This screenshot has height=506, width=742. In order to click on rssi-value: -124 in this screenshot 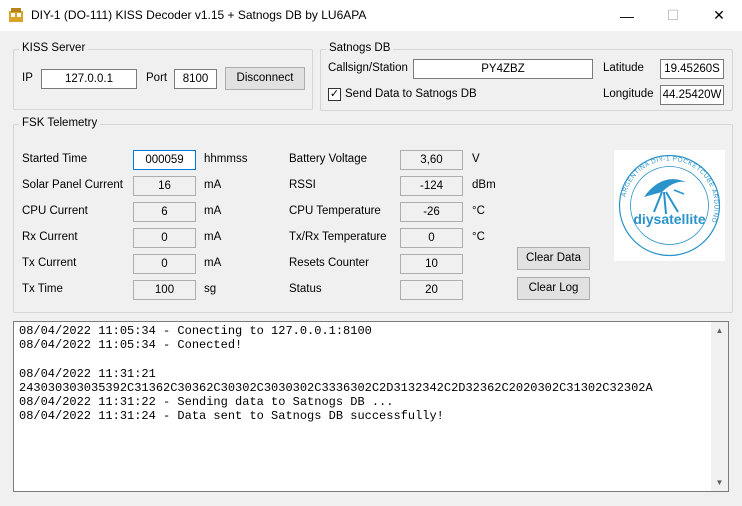, I will do `click(431, 186)`.